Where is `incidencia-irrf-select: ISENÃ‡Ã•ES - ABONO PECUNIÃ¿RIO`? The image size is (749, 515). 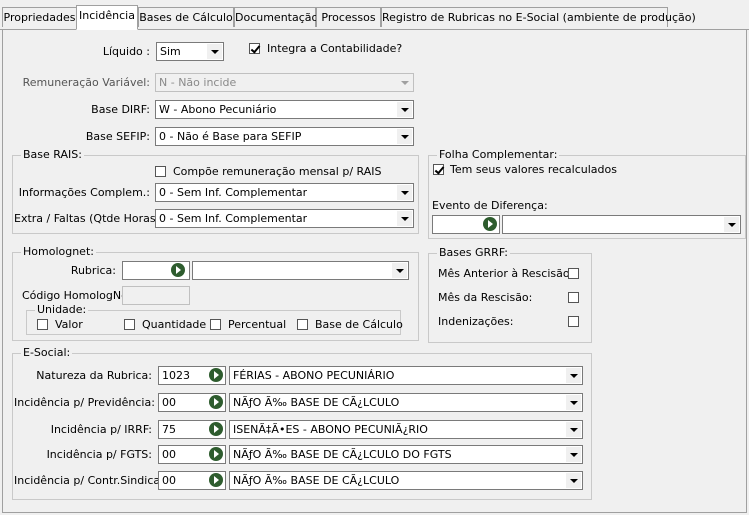
incidencia-irrf-select: ISENÃ‡Ã•ES - ABONO PECUNIÃ¿RIO is located at coordinates (406, 429).